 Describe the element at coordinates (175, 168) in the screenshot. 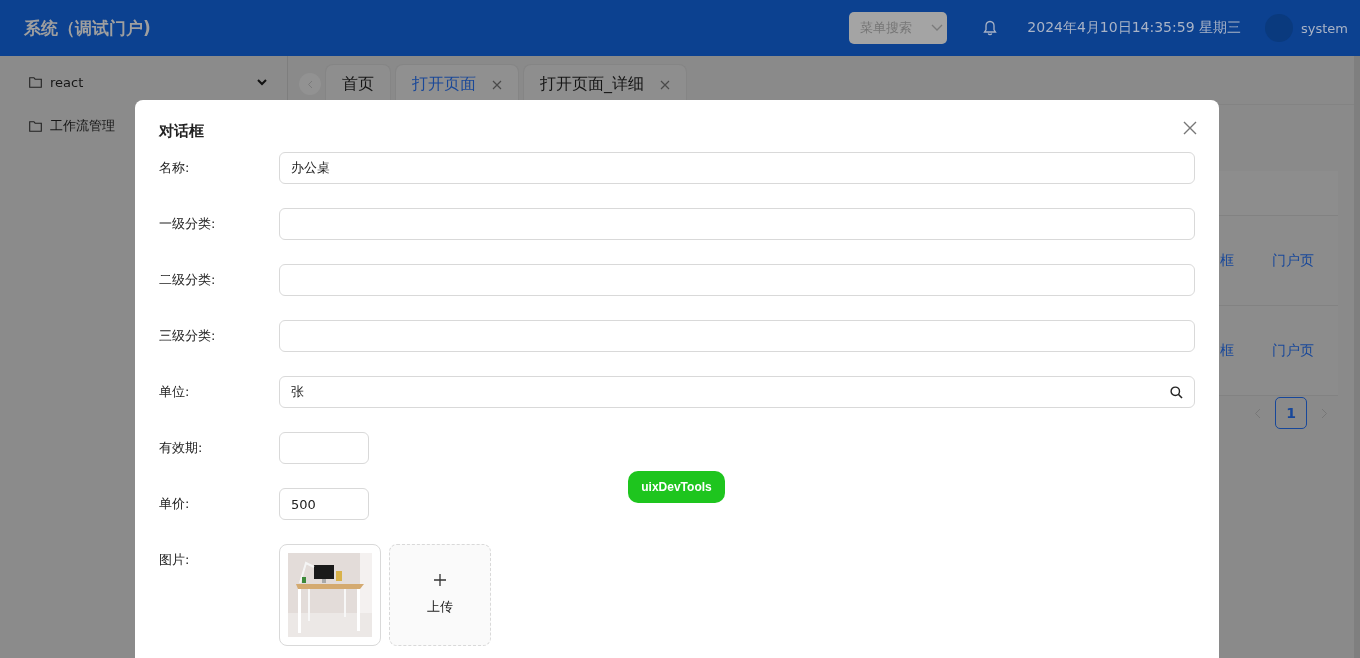

I see `field-label: 名称:` at that location.